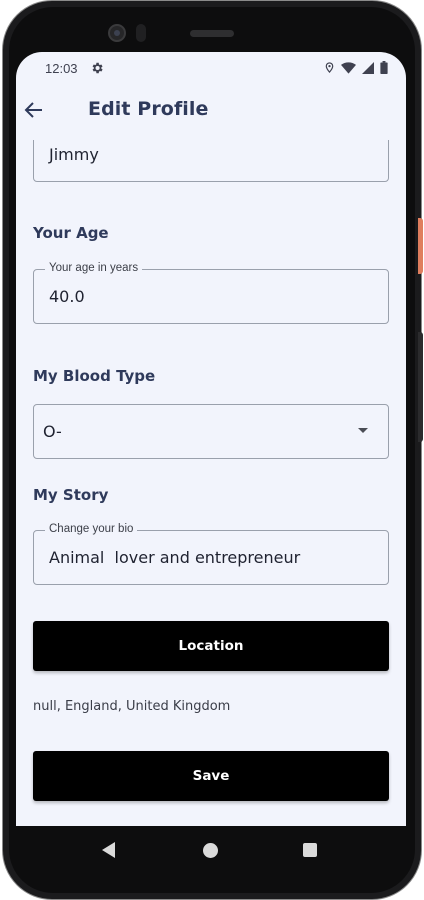  What do you see at coordinates (132, 706) in the screenshot?
I see `location-text: null, England, United Kingdom` at bounding box center [132, 706].